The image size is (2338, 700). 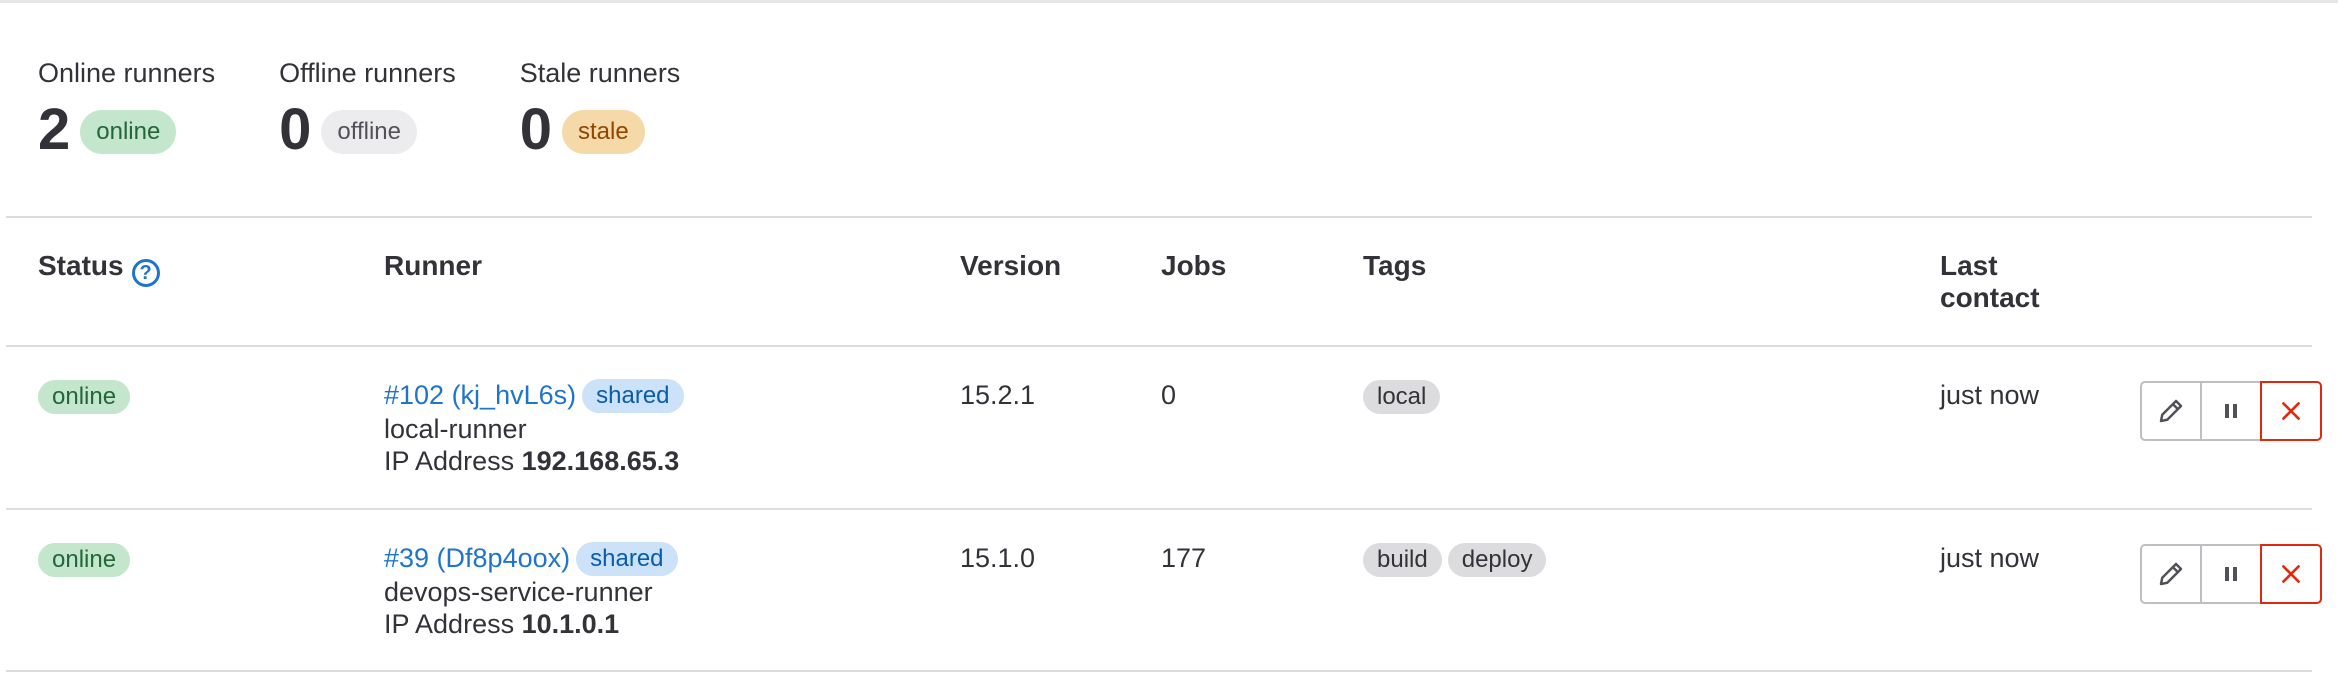 I want to click on stat-label: Stale runners, so click(x=600, y=73).